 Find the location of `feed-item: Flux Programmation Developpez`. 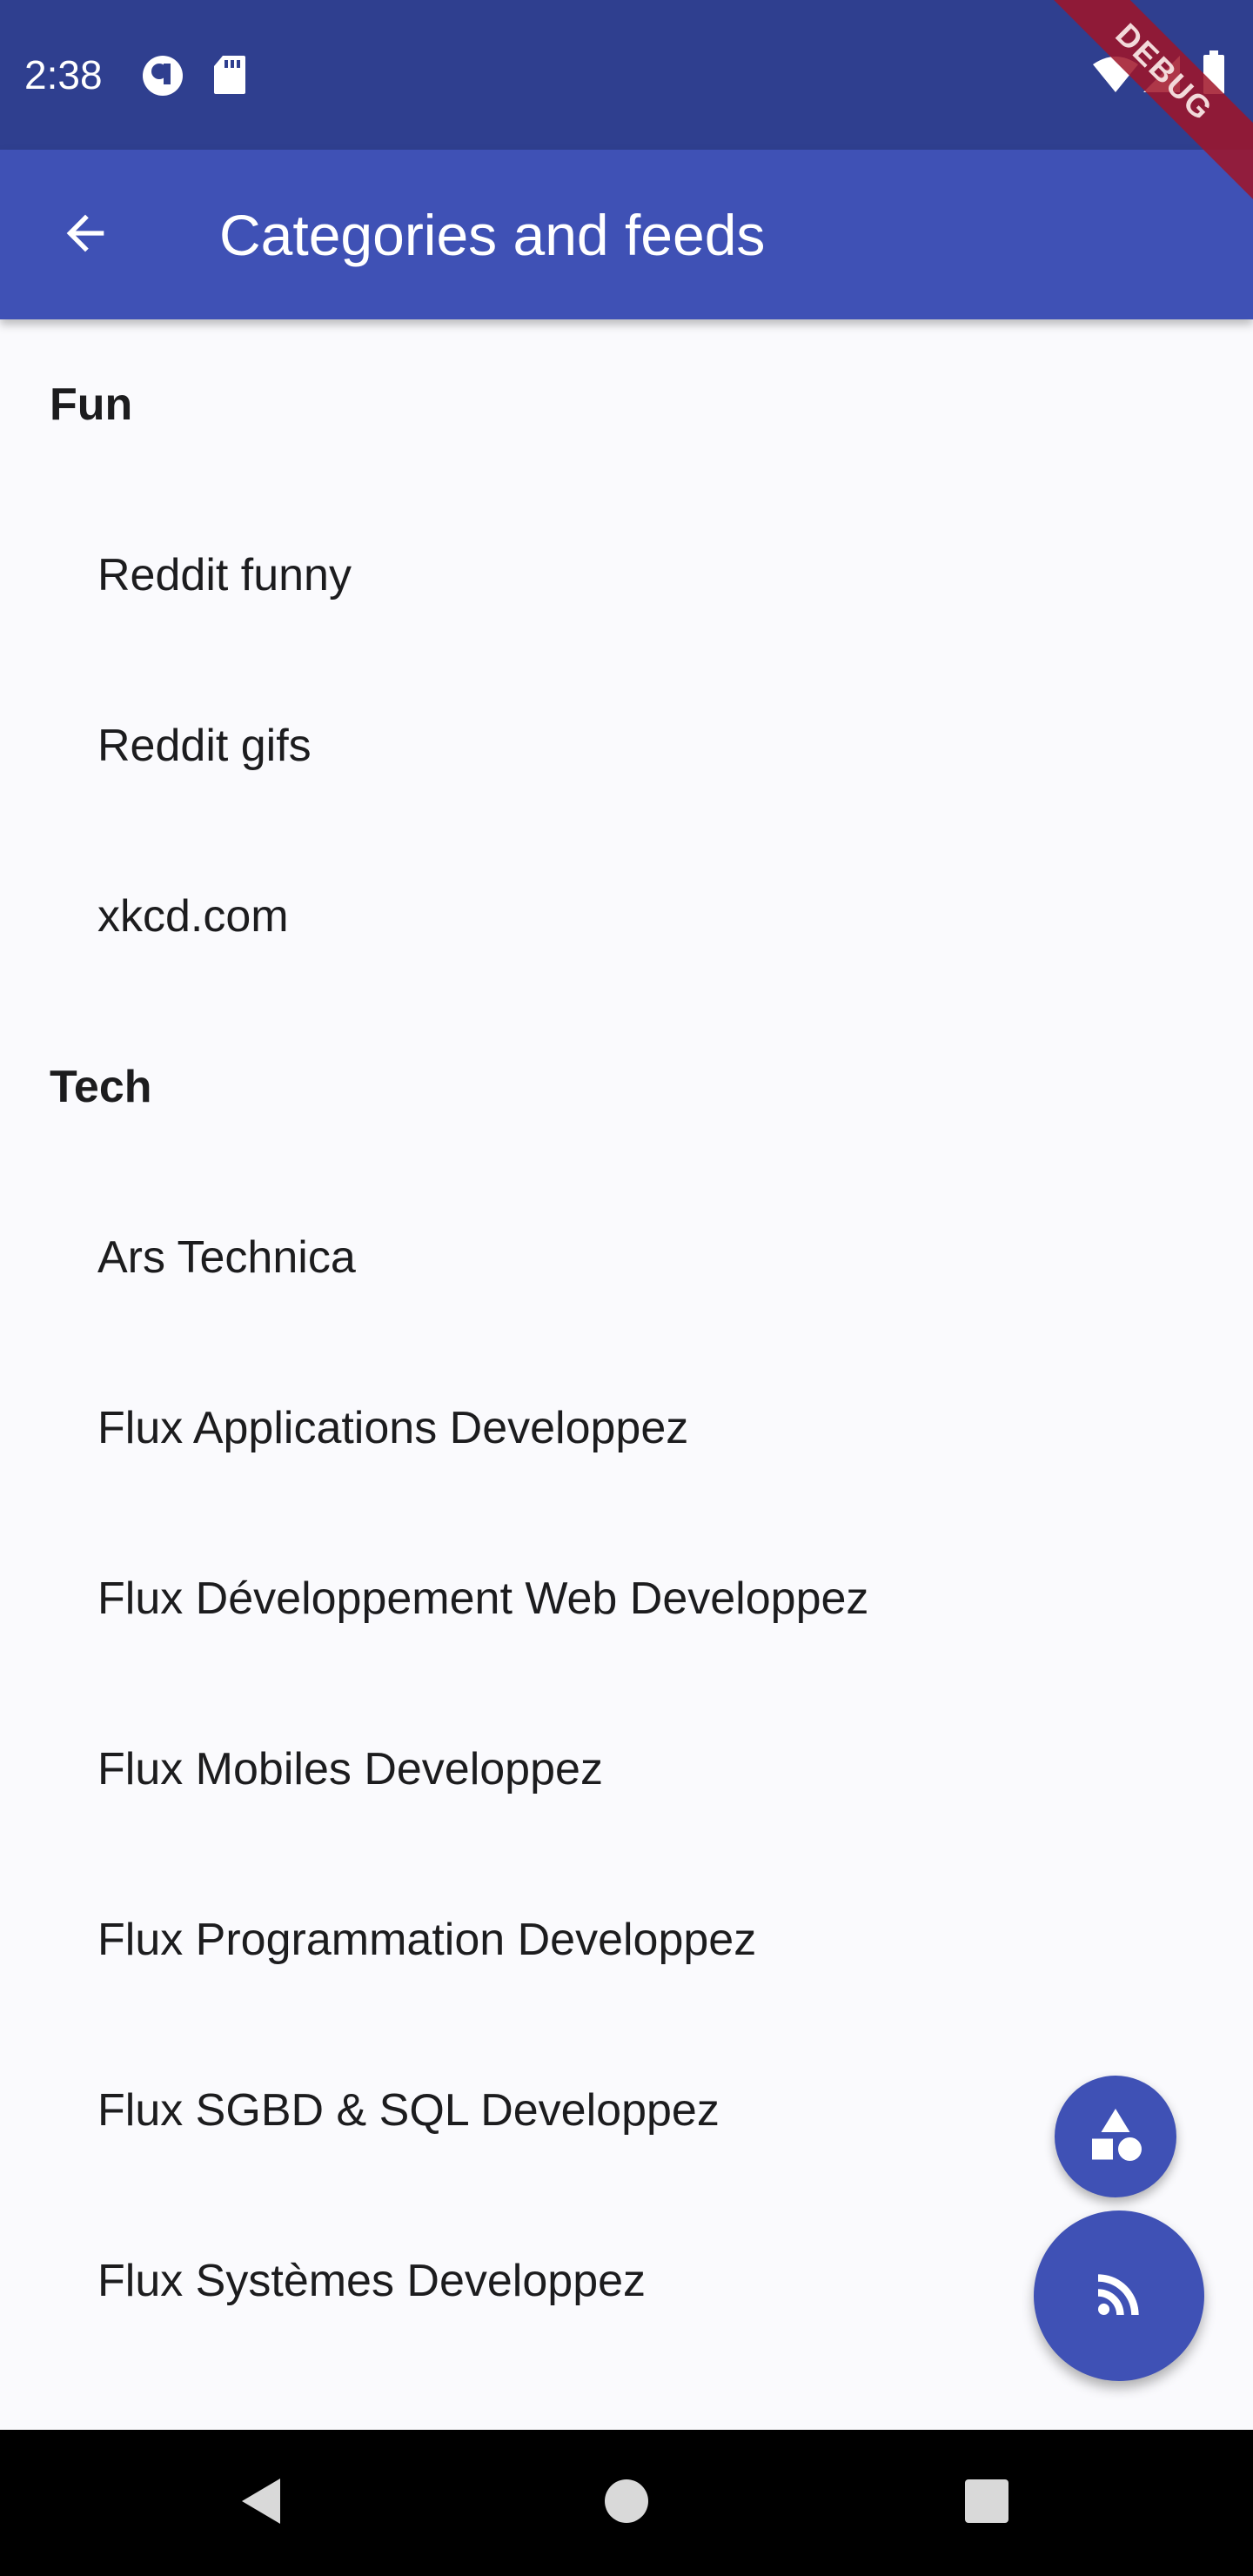

feed-item: Flux Programmation Developpez is located at coordinates (626, 1940).